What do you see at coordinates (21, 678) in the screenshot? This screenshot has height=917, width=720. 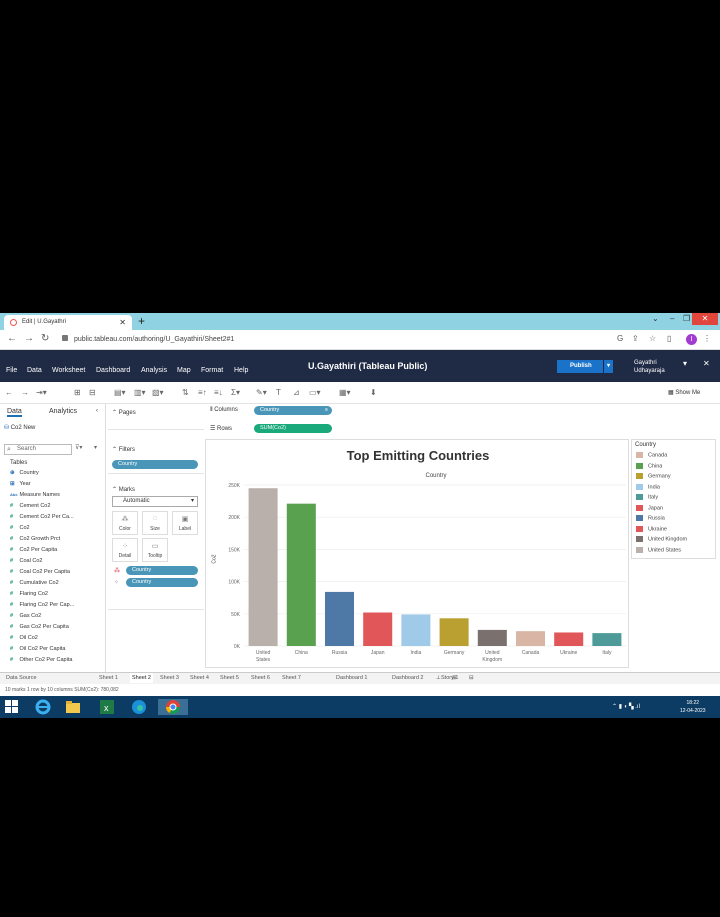 I see `sheet-tab: Data Source` at bounding box center [21, 678].